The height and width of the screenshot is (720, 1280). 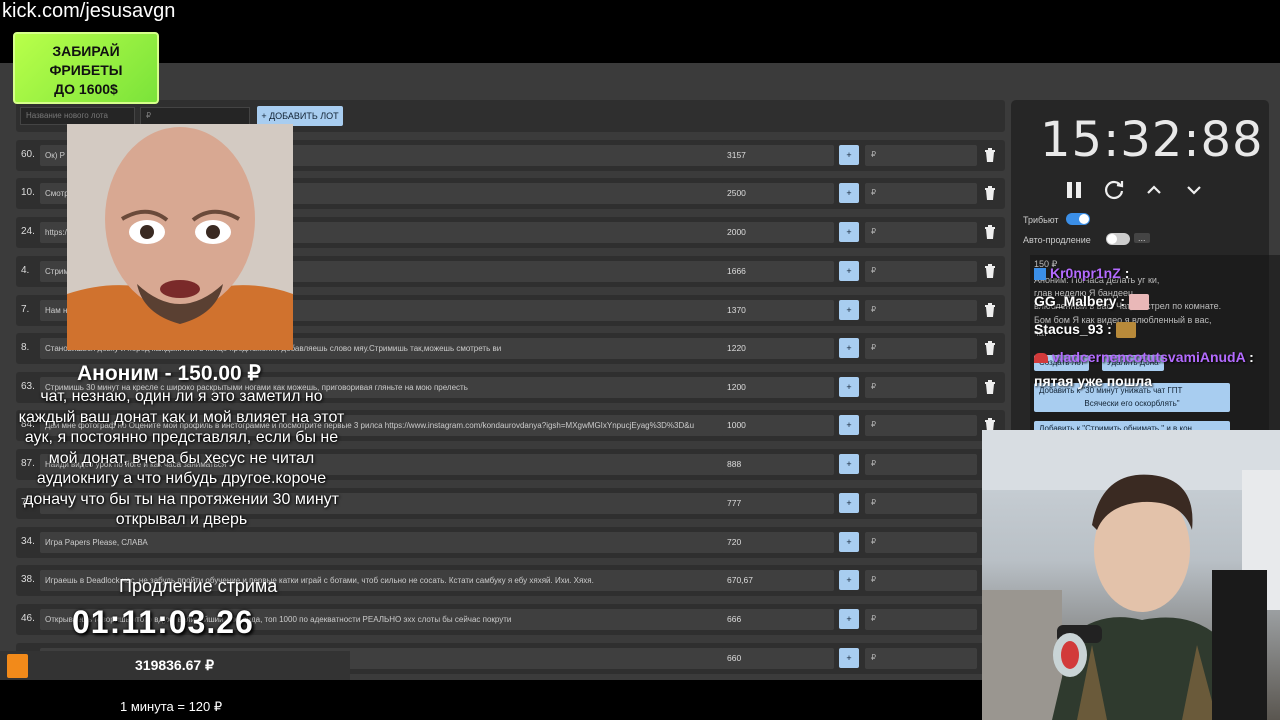 I want to click on lot-amount: 720, so click(x=778, y=542).